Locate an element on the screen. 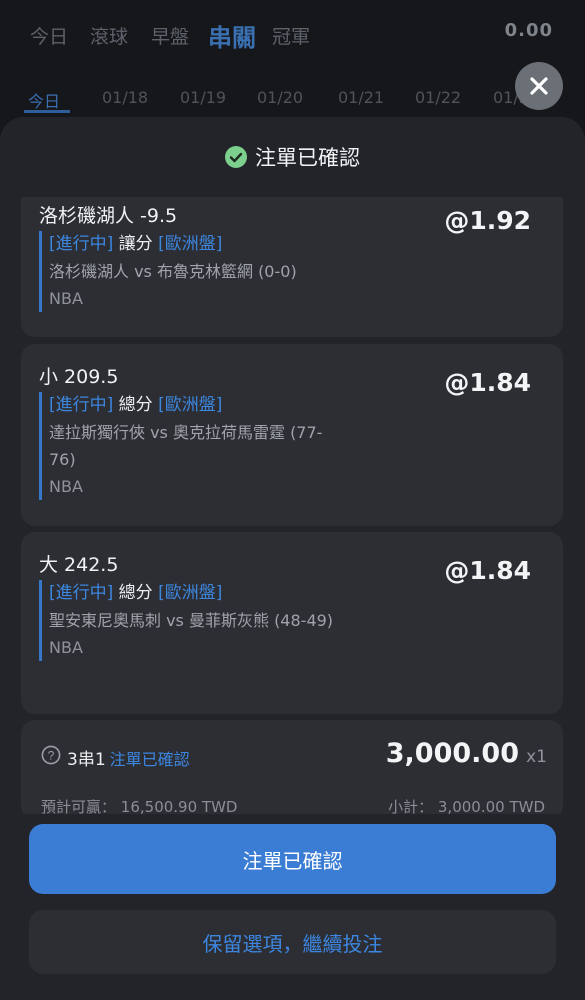 The image size is (585, 1000). date-bar: 今日 01/18 01/19 01/20 01/21 01/22 01/23 is located at coordinates (292, 99).